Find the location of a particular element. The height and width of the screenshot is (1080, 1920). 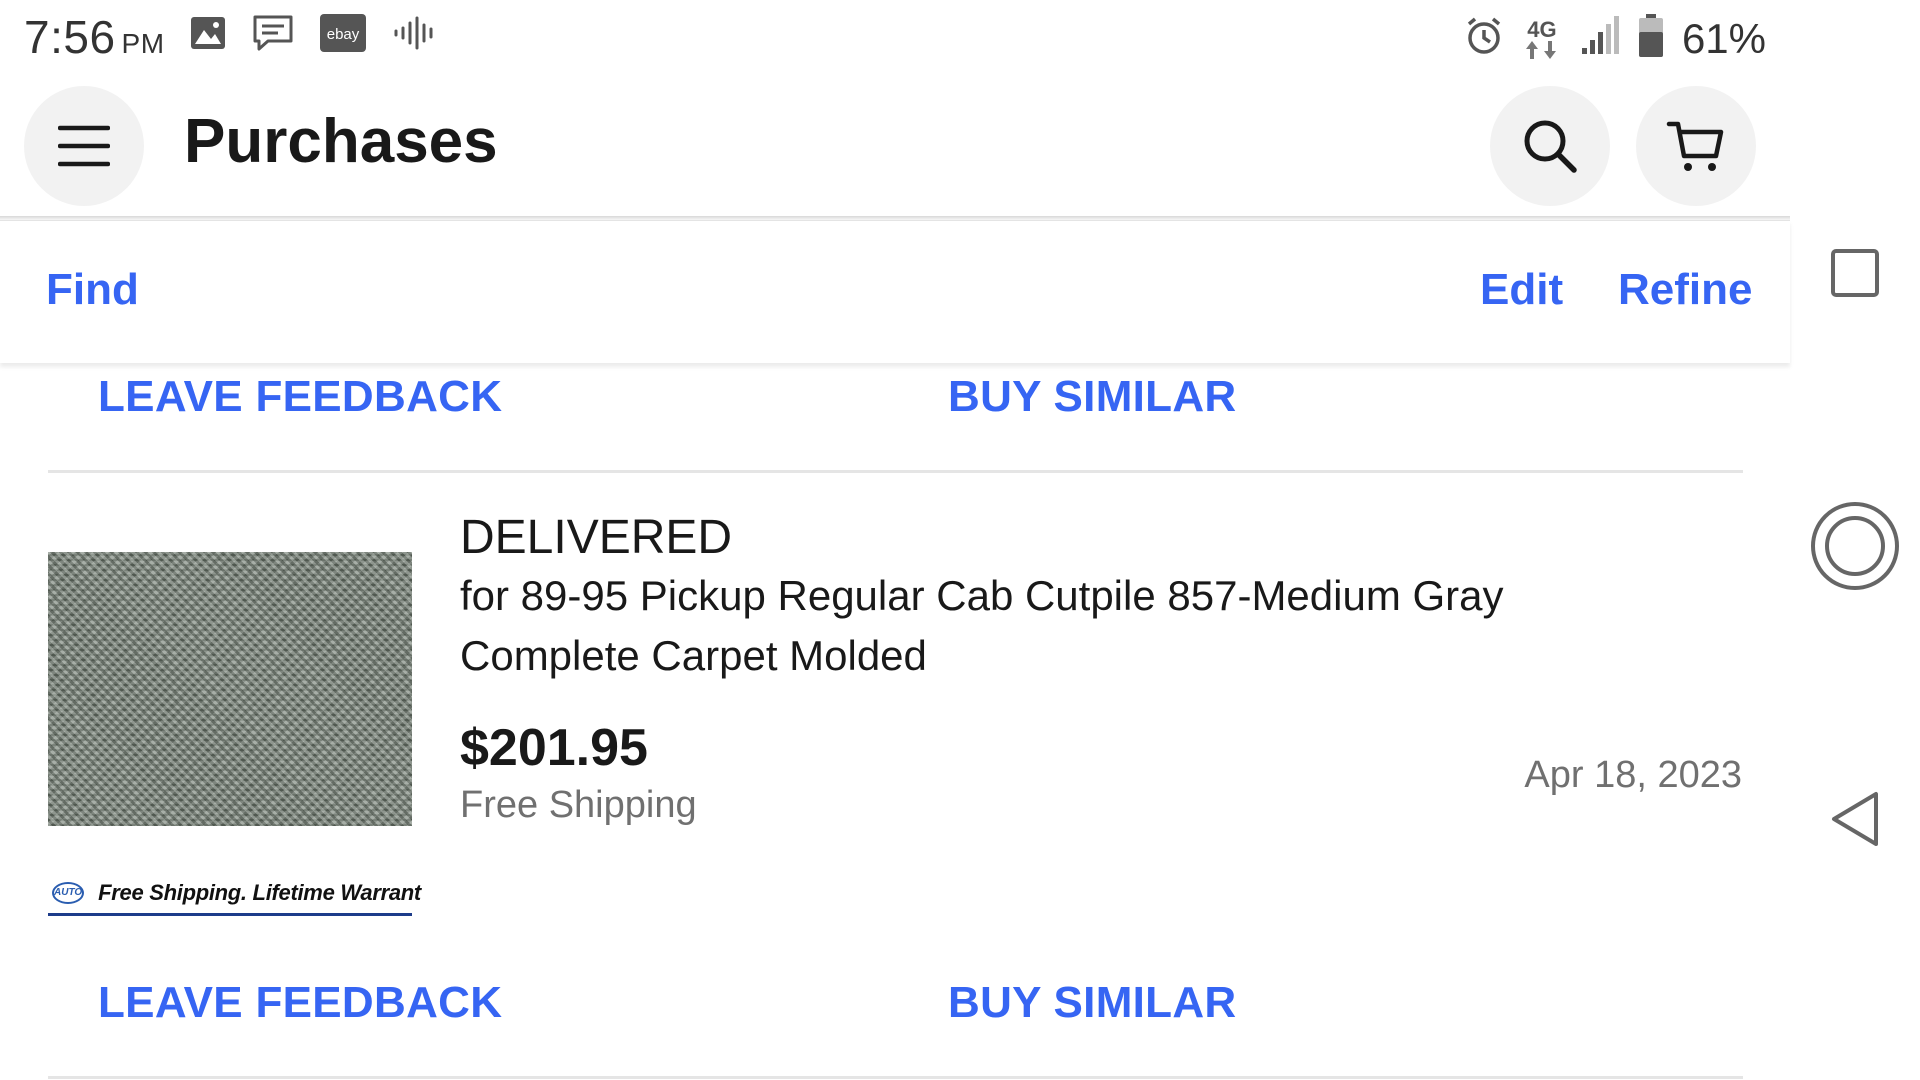

network-icon: 4G is located at coordinates (1542, 37).